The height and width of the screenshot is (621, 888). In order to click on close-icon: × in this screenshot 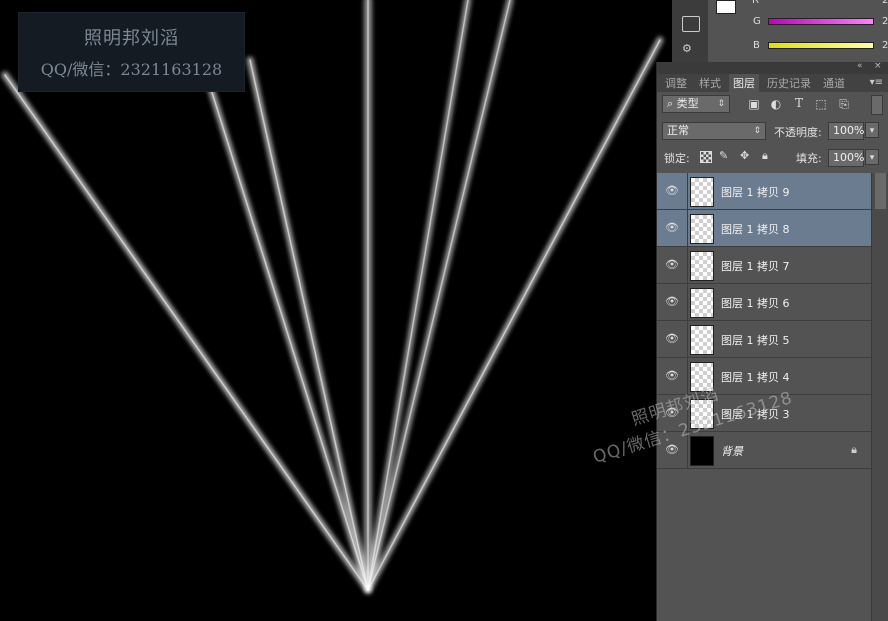, I will do `click(878, 66)`.